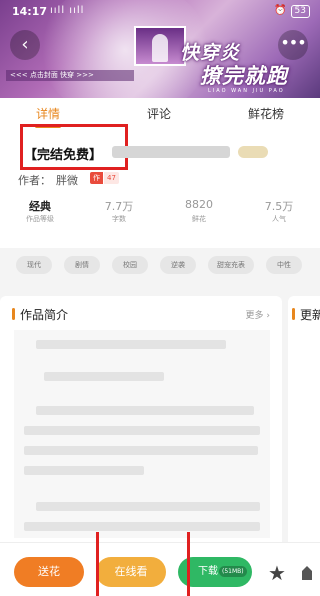 The width and height of the screenshot is (320, 596). What do you see at coordinates (253, 152) in the screenshot?
I see `book-badge-blurred` at bounding box center [253, 152].